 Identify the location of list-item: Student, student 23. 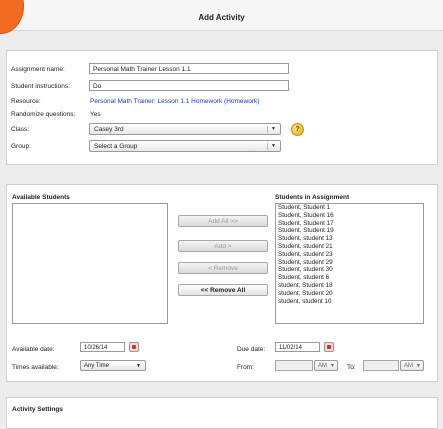
(349, 255).